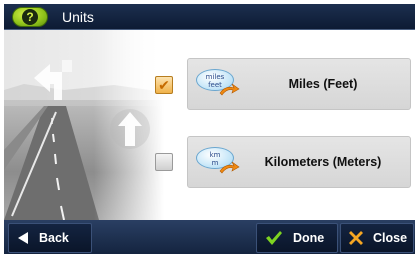 The height and width of the screenshot is (255, 419). Describe the element at coordinates (219, 84) in the screenshot. I see `miles-feet-bubble-icon: miles feet` at that location.